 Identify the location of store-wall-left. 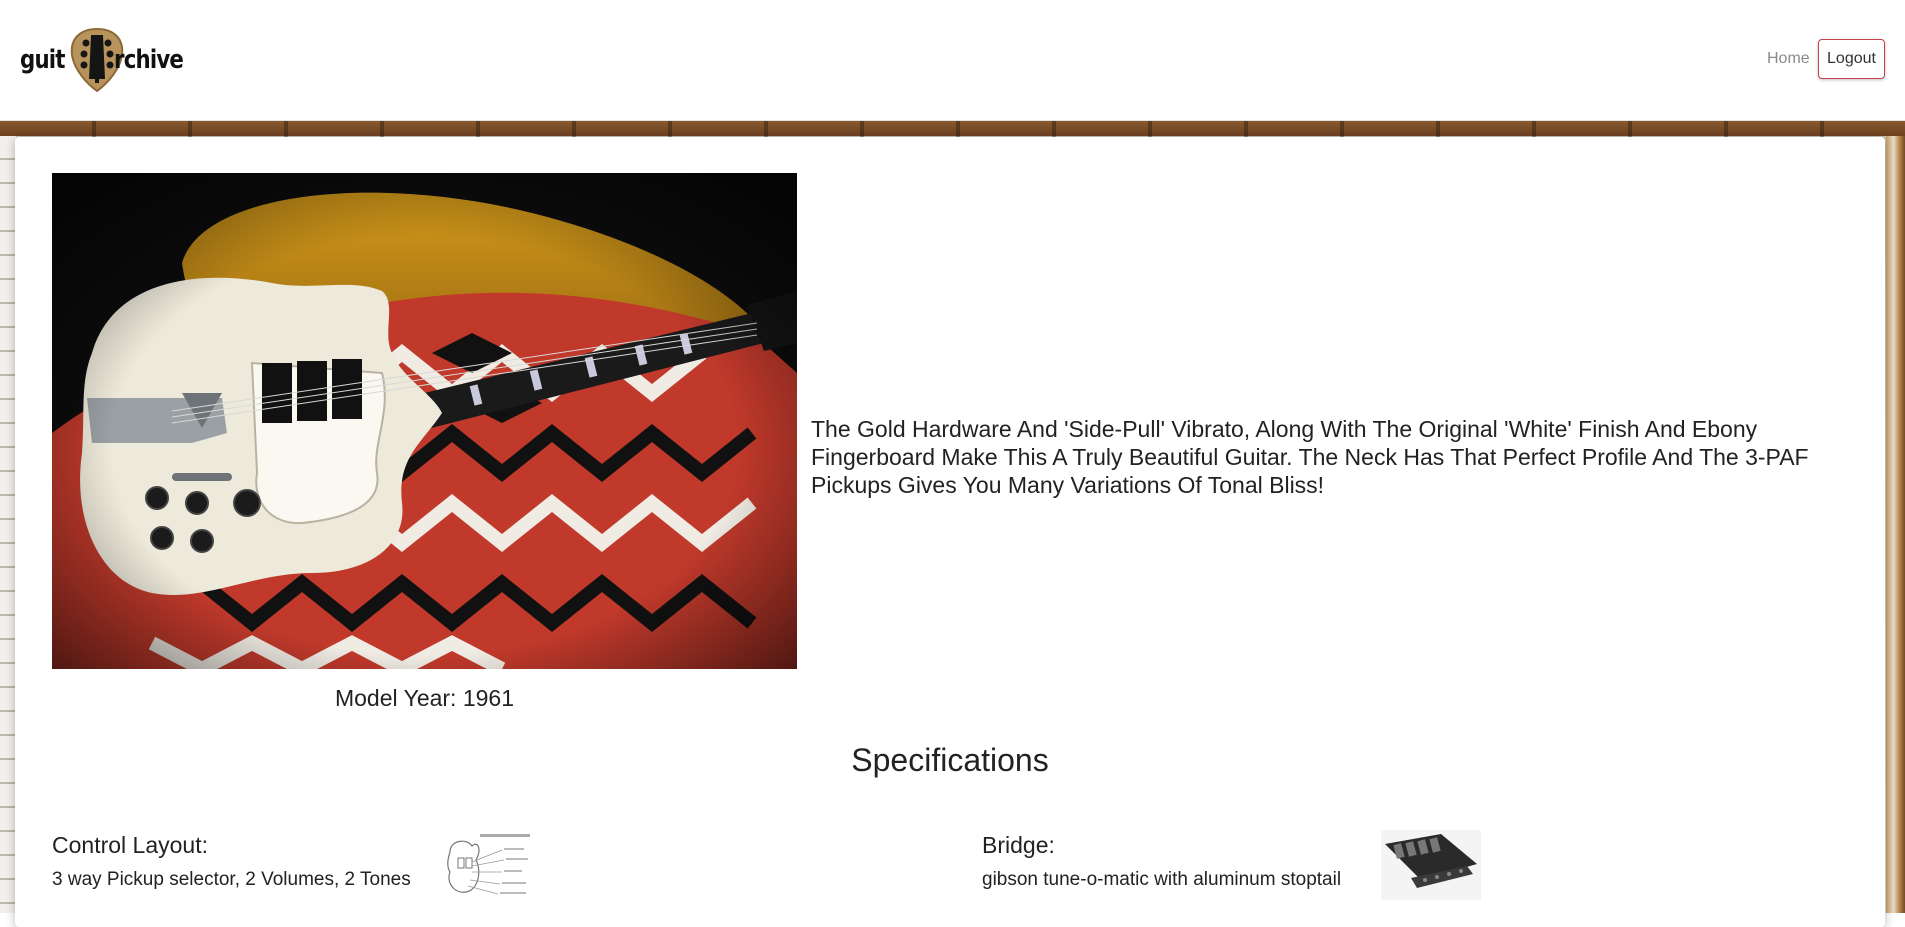
(8, 524).